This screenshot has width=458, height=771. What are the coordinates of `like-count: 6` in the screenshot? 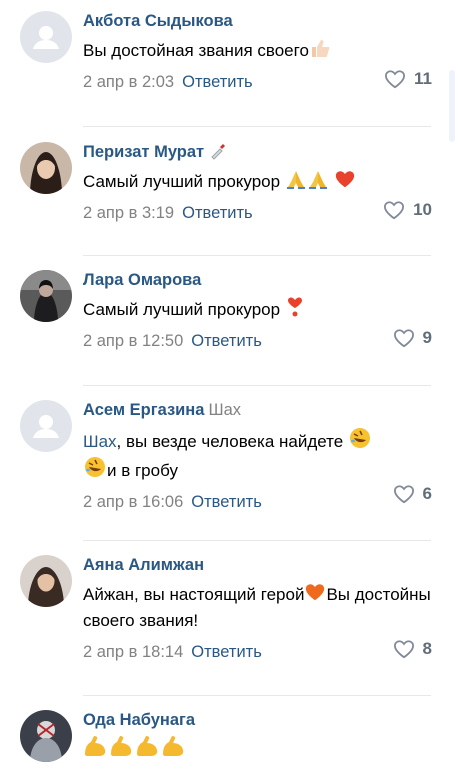 It's located at (427, 493).